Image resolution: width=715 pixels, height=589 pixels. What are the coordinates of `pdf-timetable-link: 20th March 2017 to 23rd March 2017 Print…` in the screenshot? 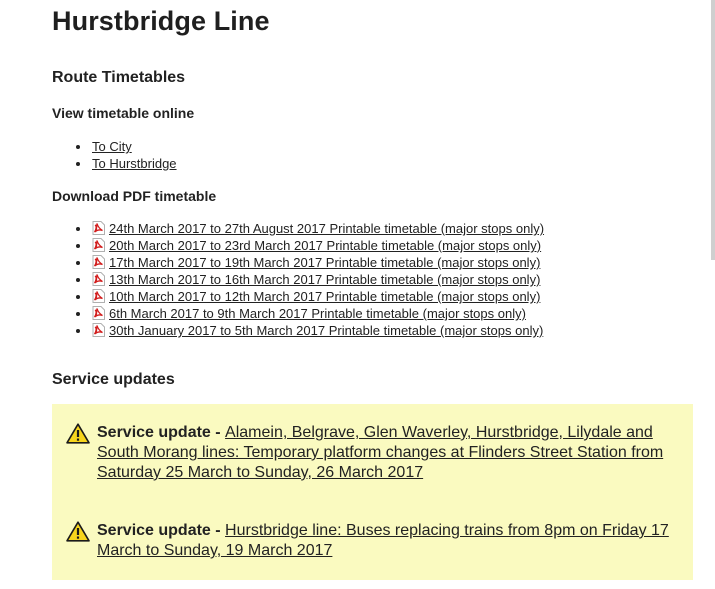 It's located at (325, 245).